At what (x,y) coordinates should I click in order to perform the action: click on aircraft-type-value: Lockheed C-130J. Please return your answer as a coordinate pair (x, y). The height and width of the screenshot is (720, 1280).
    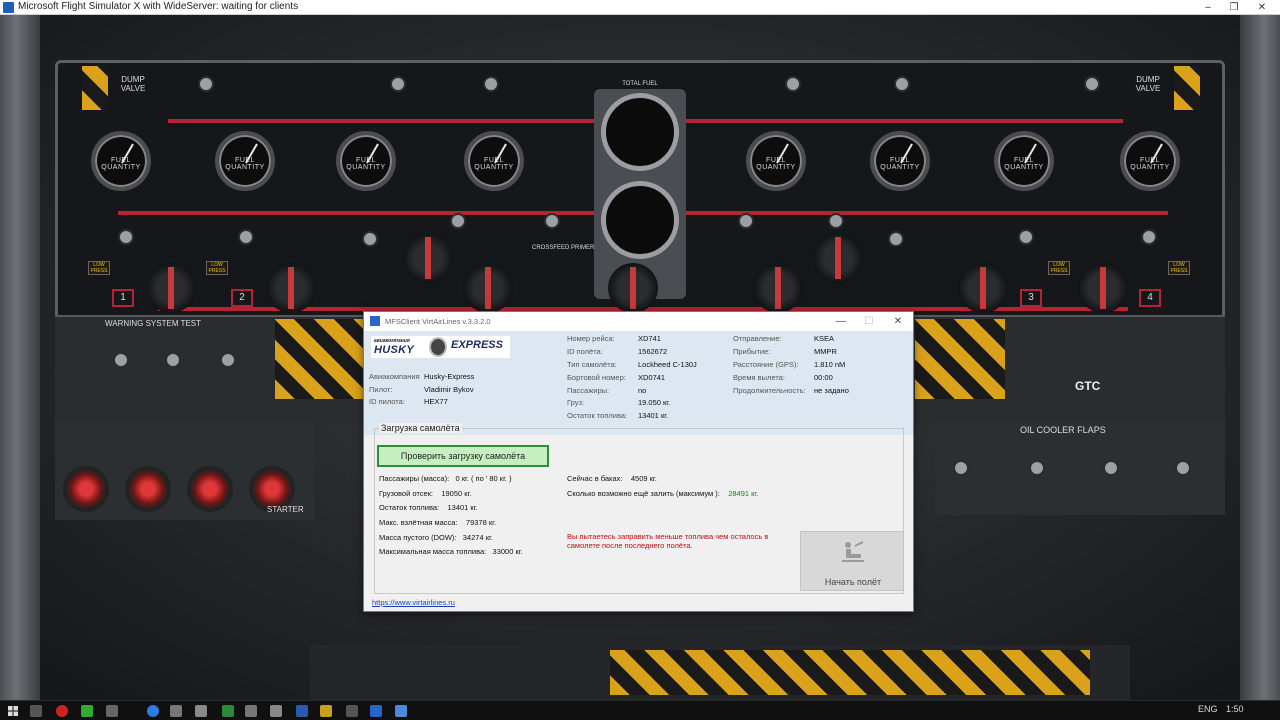
    Looking at the image, I should click on (667, 364).